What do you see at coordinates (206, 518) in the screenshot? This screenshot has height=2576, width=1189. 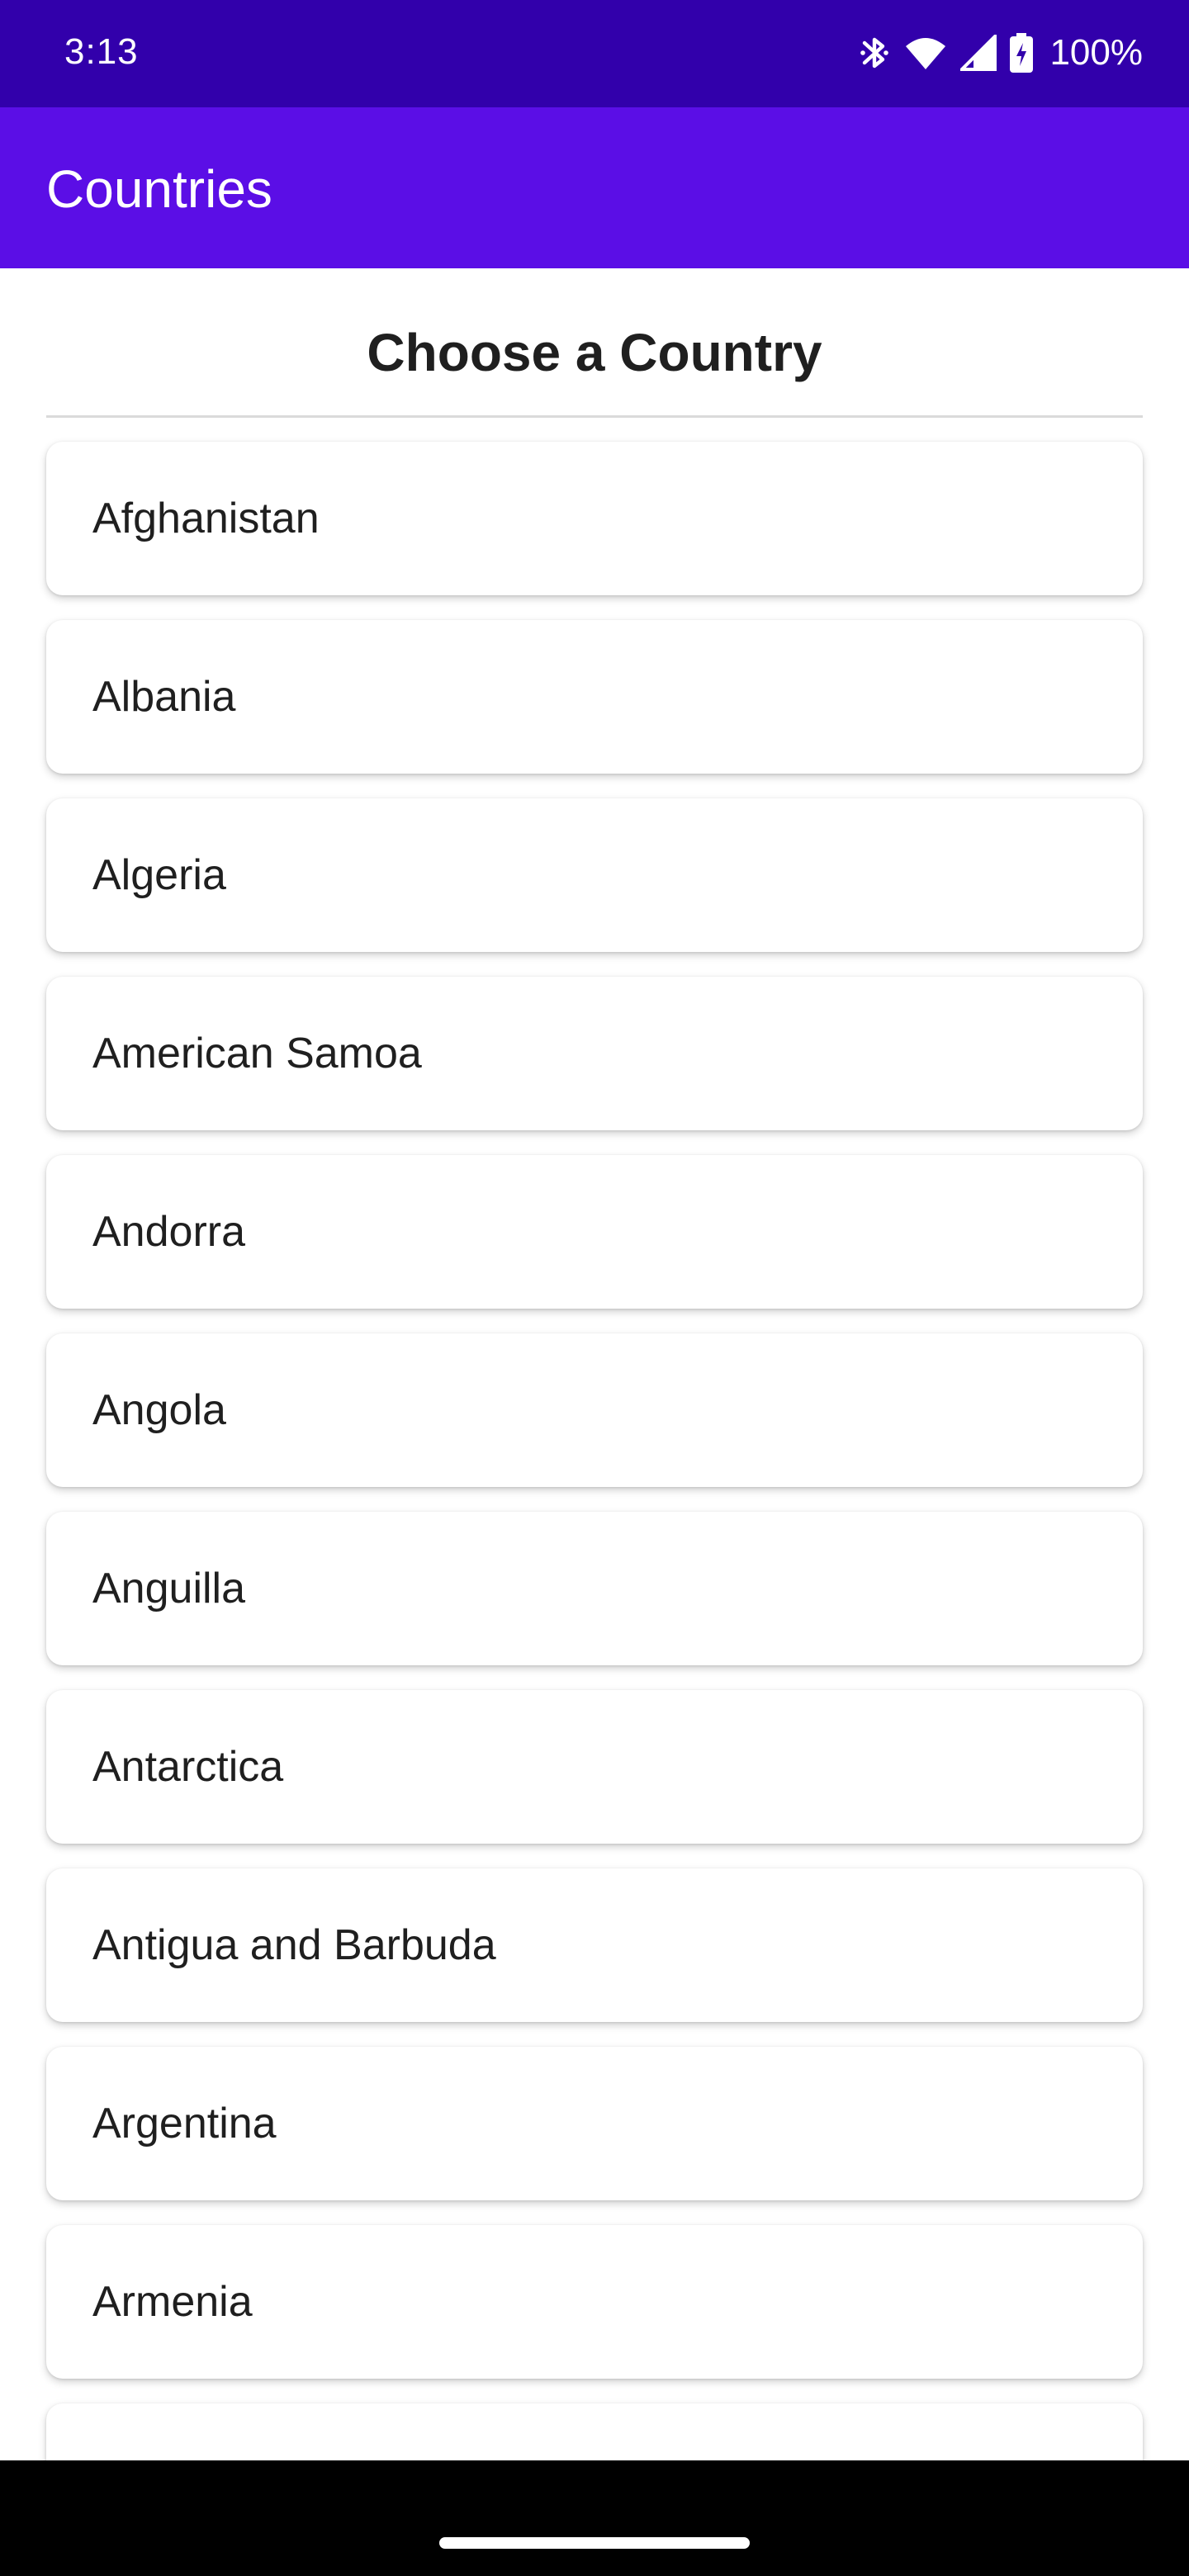 I see `country-name: Afghanistan` at bounding box center [206, 518].